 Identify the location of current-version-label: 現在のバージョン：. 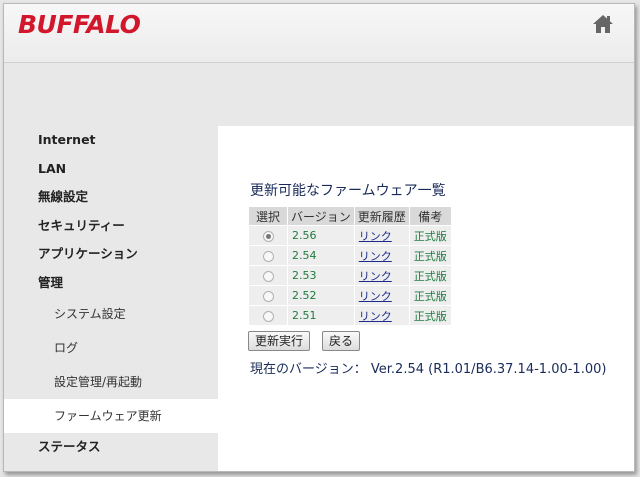
(308, 369).